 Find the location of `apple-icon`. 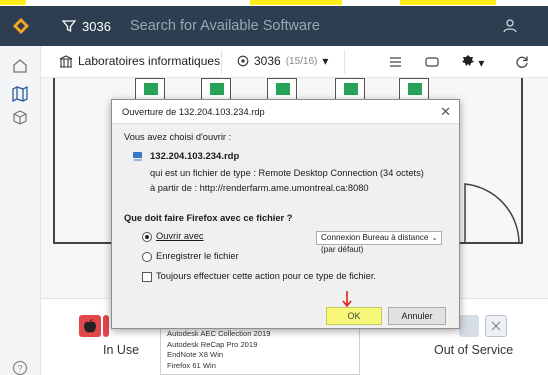

apple-icon is located at coordinates (90, 326).